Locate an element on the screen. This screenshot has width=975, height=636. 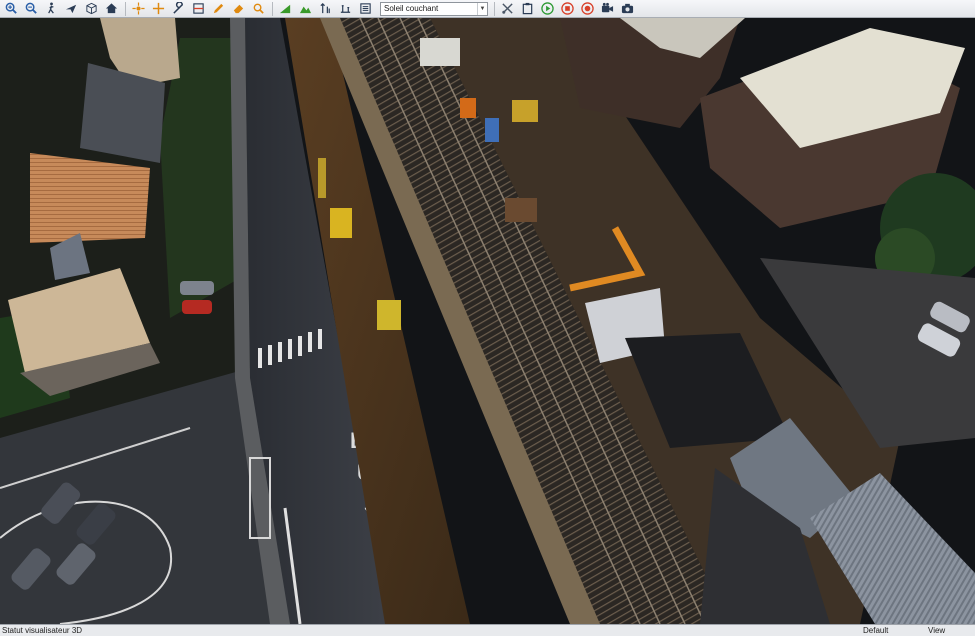
layers-icon is located at coordinates (365, 8).